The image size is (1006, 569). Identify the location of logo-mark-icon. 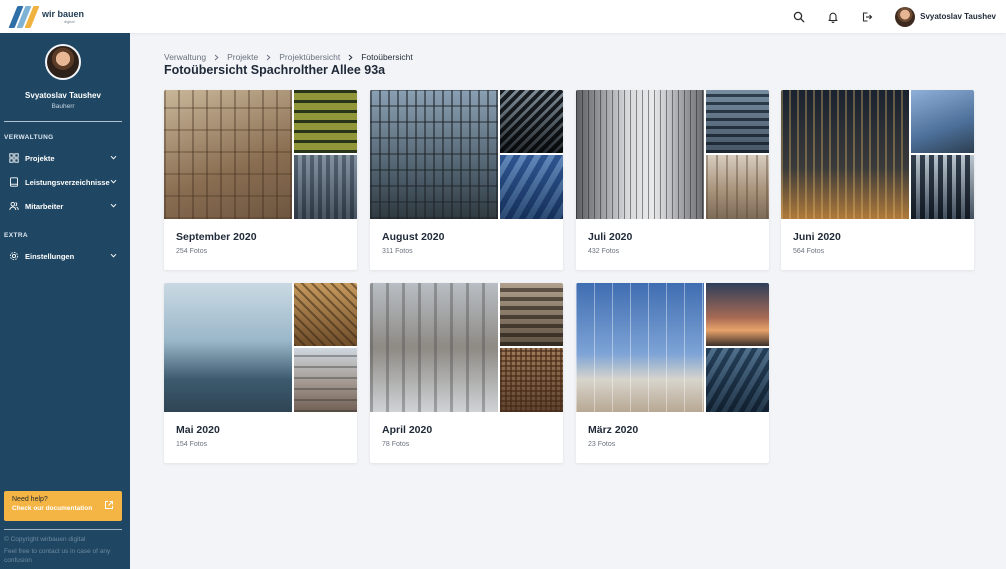
(24, 16).